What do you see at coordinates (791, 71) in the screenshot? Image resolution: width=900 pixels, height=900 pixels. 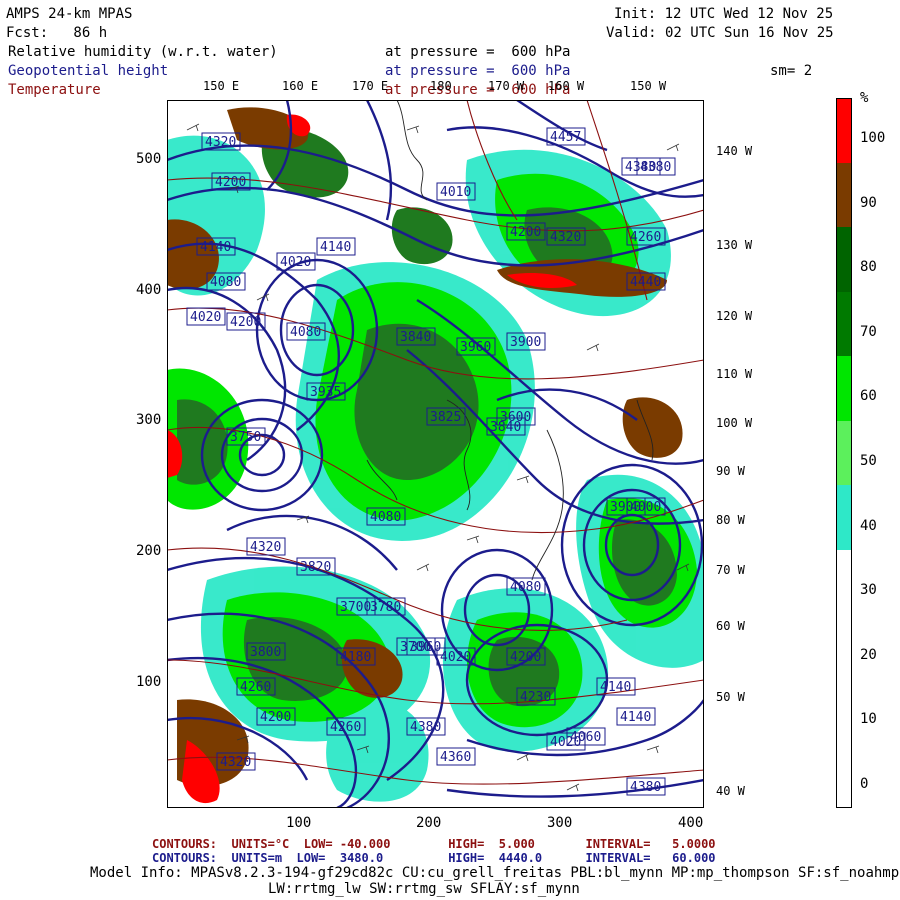 I see `smoothing-label: sm= 2` at bounding box center [791, 71].